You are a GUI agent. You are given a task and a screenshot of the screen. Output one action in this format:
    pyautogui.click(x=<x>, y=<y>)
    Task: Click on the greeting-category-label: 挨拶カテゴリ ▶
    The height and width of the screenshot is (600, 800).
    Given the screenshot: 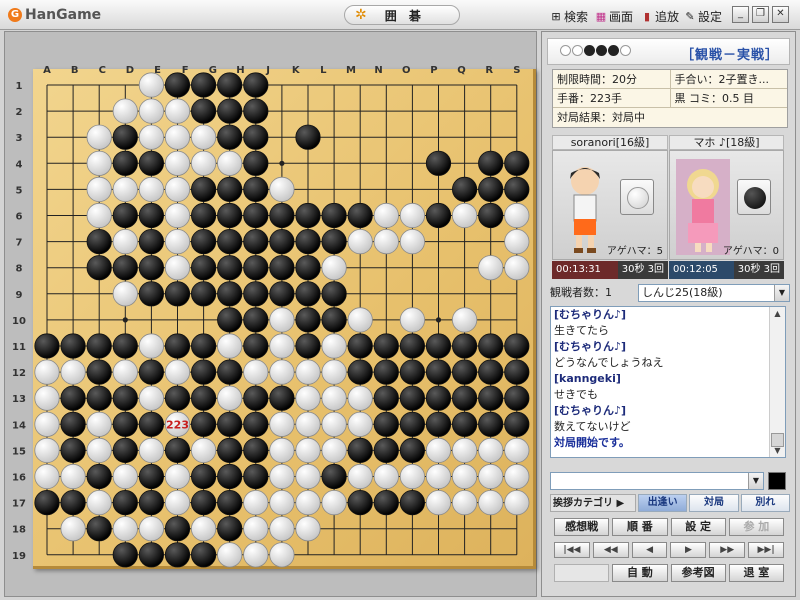 What is the action you would take?
    pyautogui.click(x=593, y=503)
    